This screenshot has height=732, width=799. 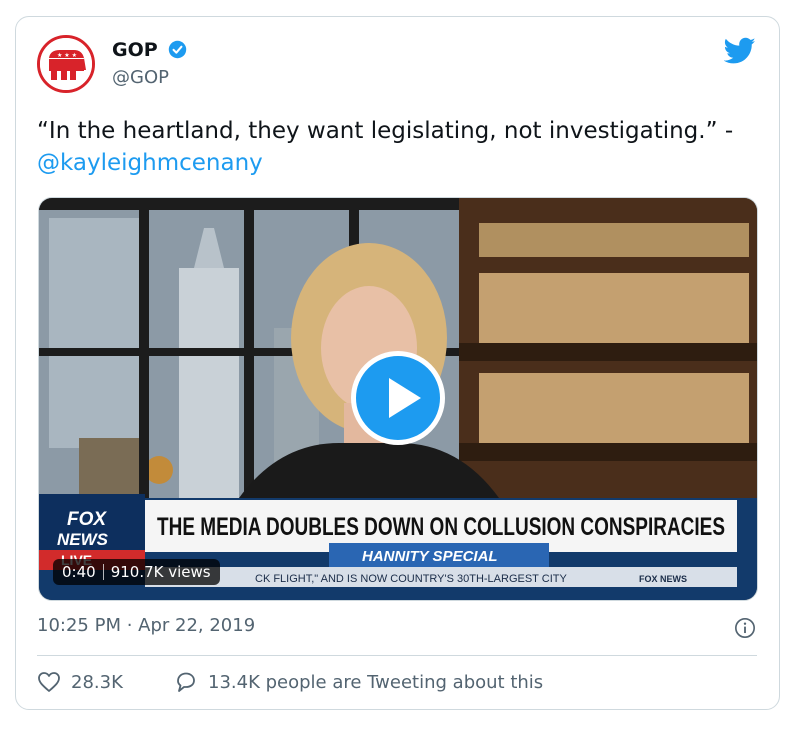 I want to click on info-icon, so click(x=745, y=628).